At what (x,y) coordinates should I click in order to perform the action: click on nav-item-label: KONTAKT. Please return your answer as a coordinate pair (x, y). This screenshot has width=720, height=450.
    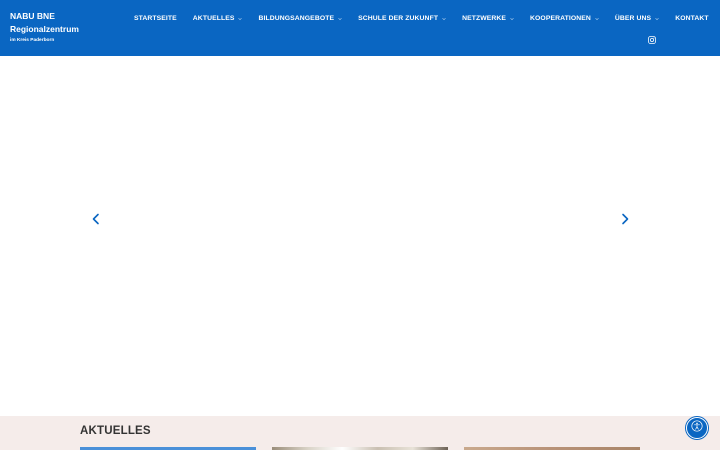
    Looking at the image, I should click on (692, 18).